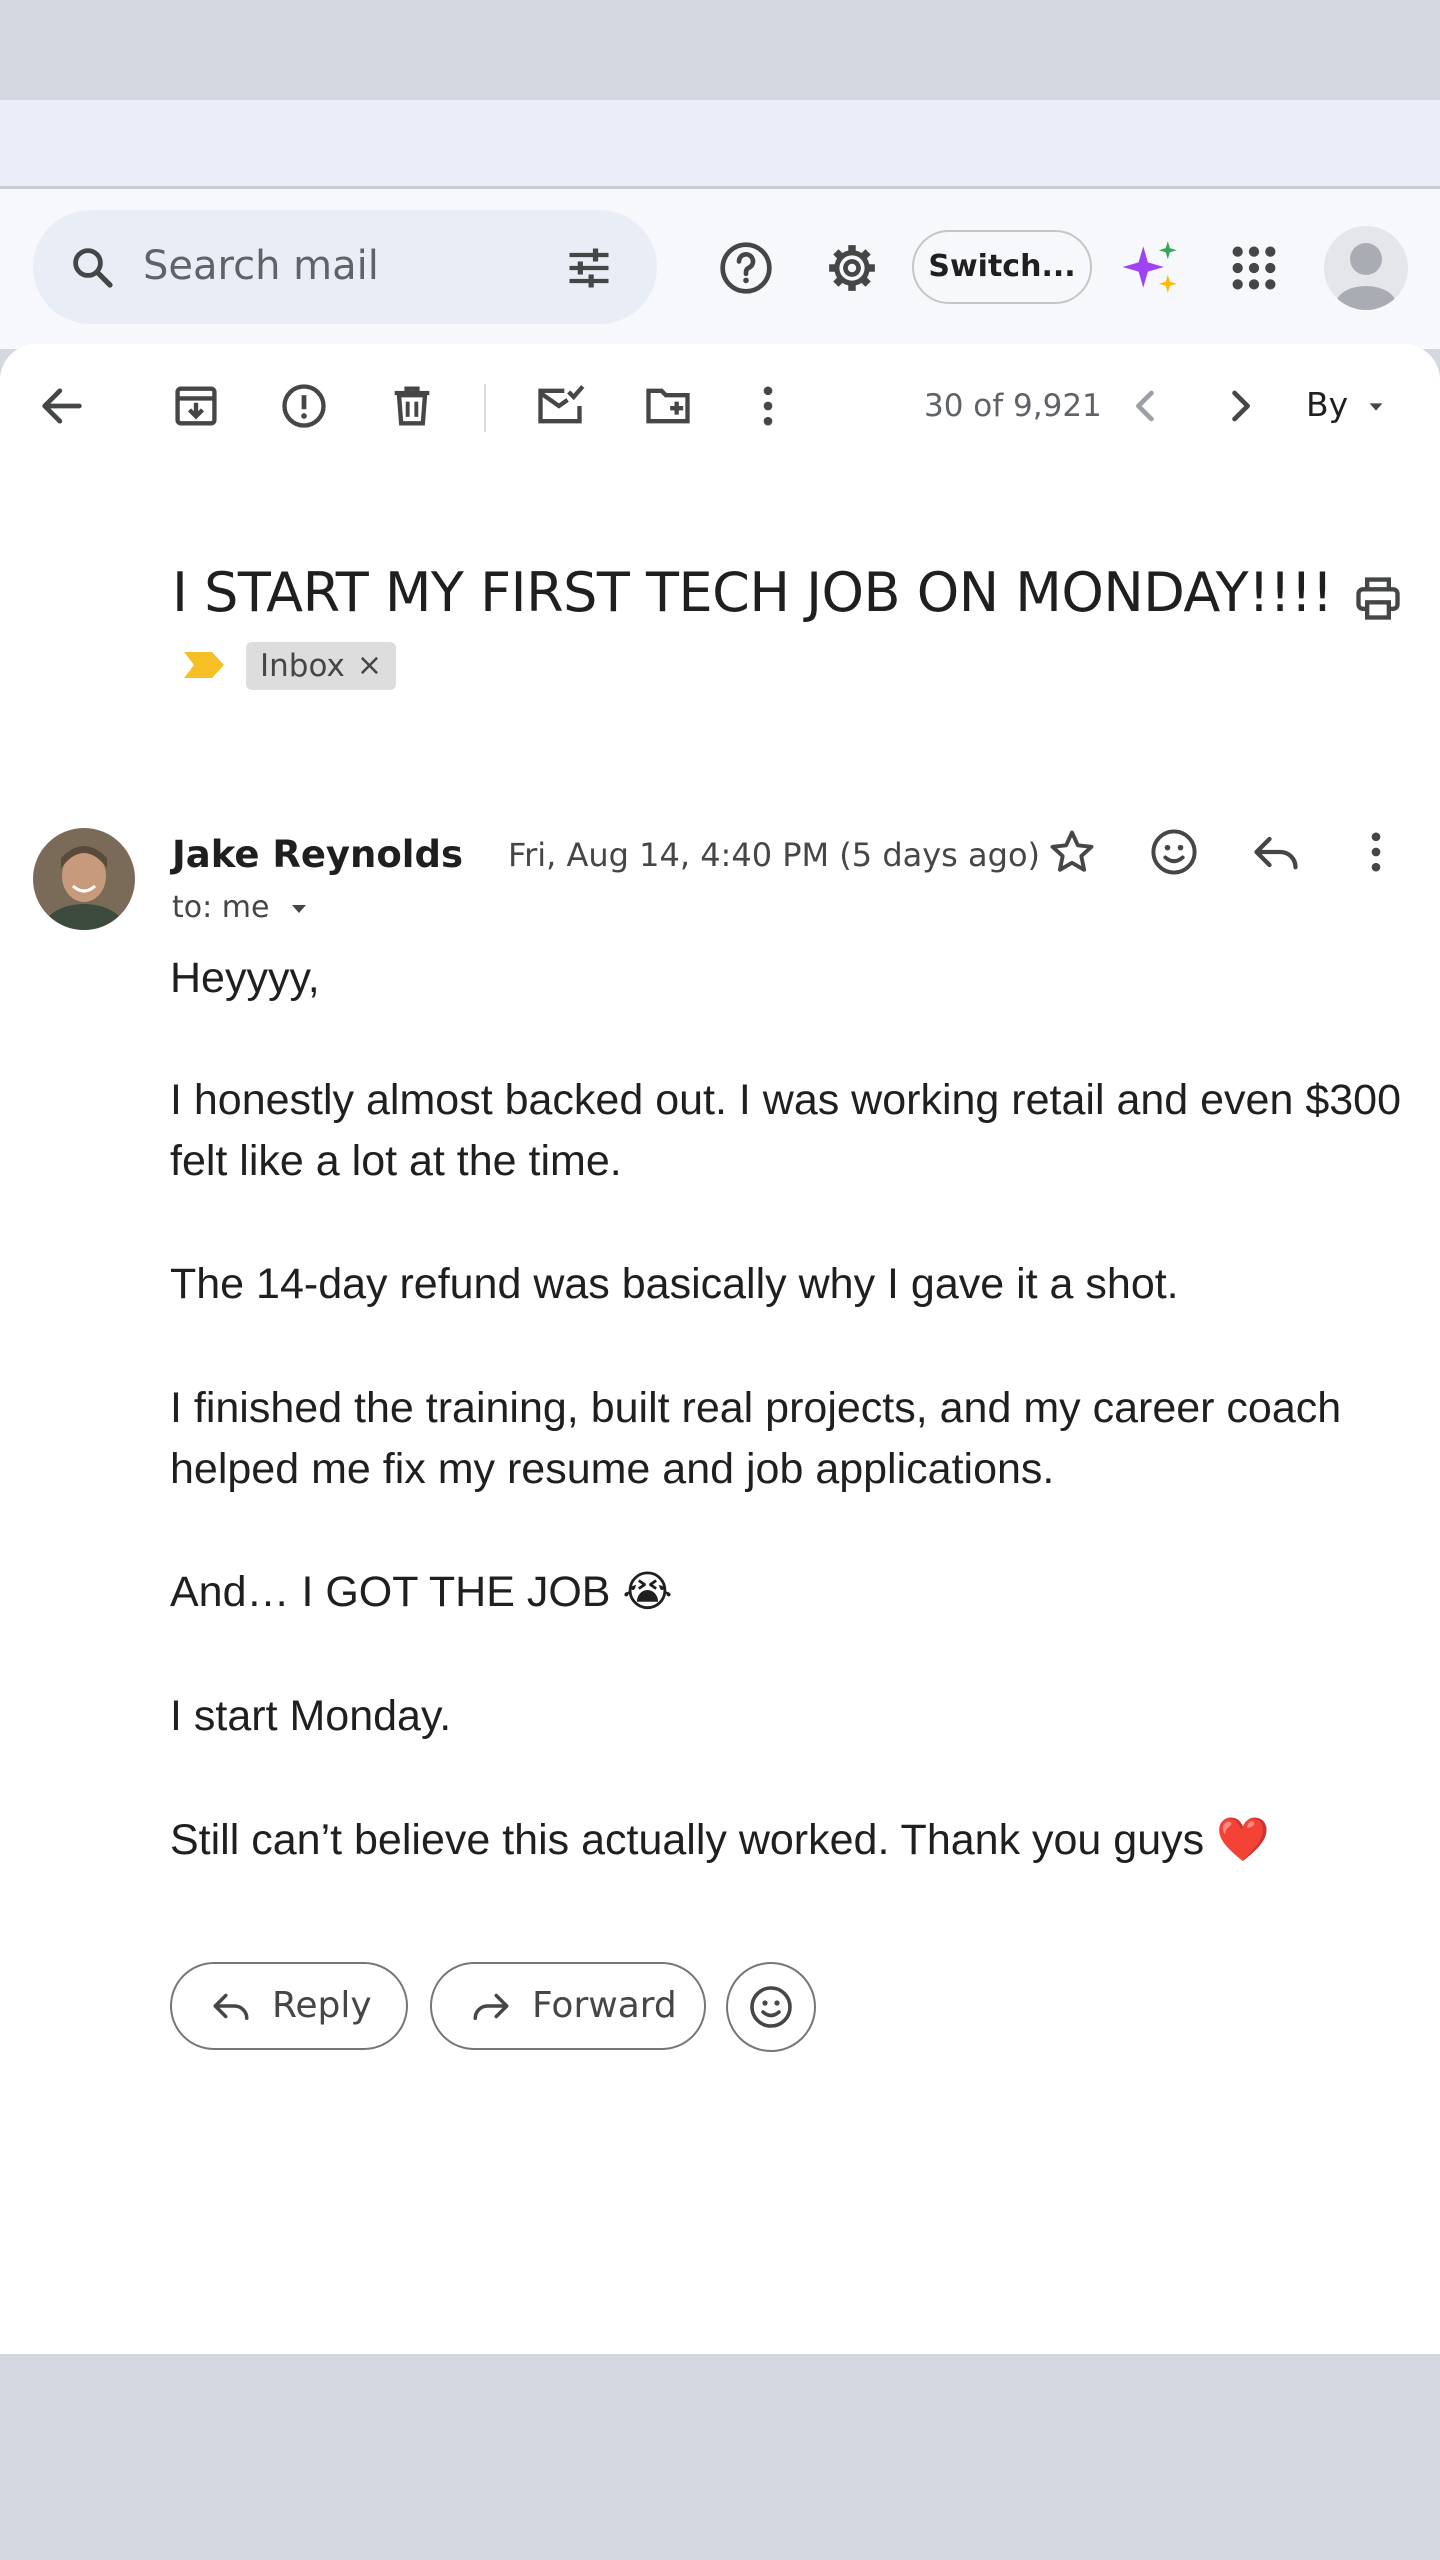  I want to click on person-icon, so click(1366, 276).